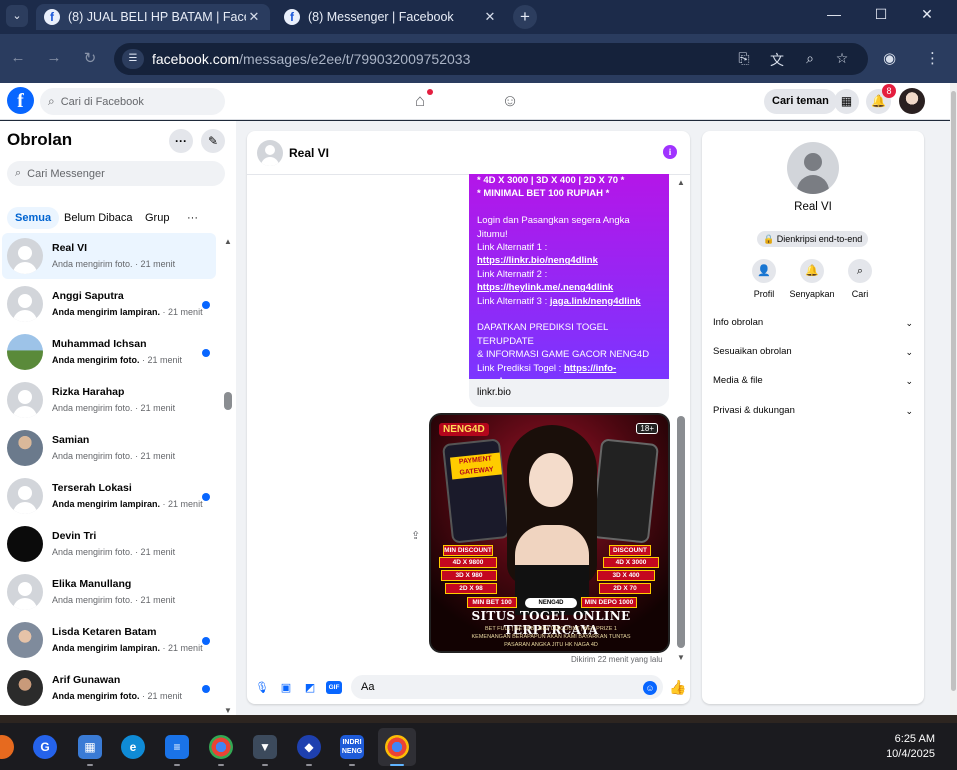 The width and height of the screenshot is (957, 770). I want to click on clock-time: 6:25 AM, so click(914, 739).